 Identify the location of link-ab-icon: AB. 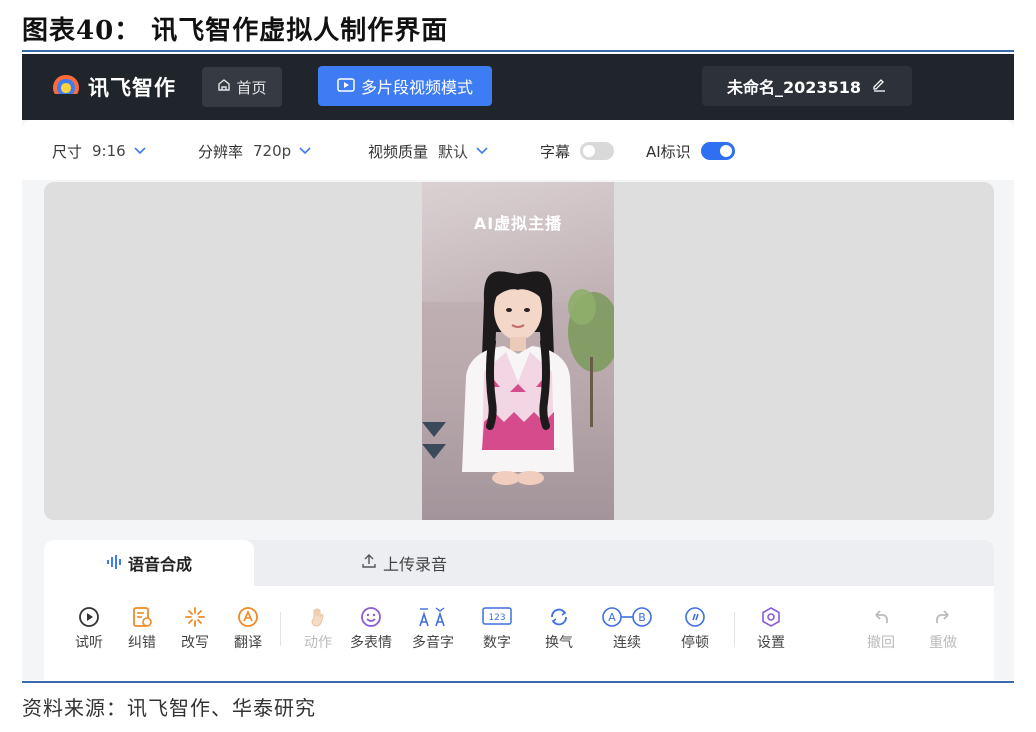
(627, 617).